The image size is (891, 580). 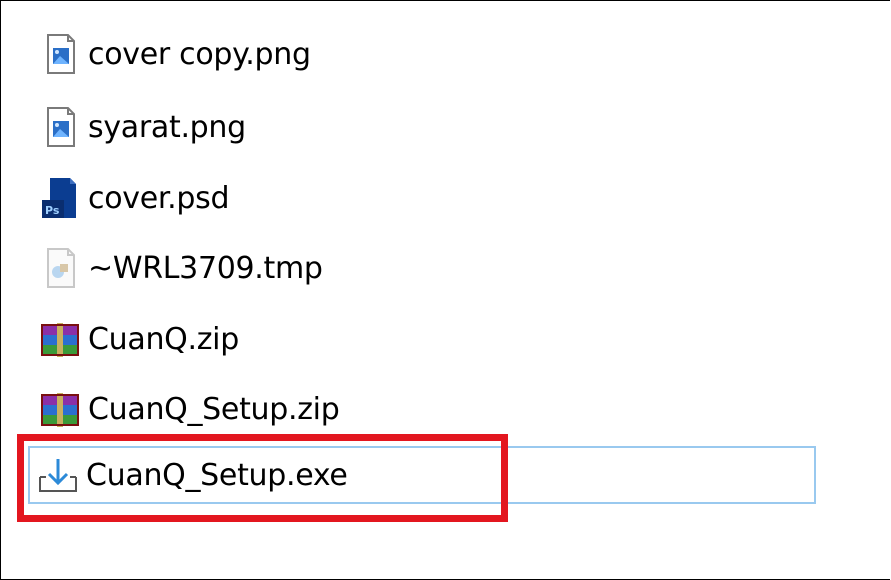 What do you see at coordinates (199, 54) in the screenshot?
I see `file-name: cover copy.png` at bounding box center [199, 54].